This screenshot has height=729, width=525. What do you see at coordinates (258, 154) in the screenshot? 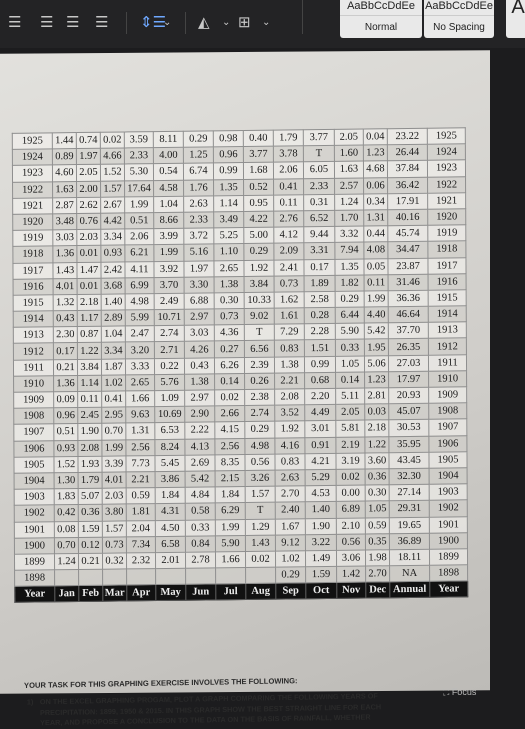
I see `table-cell: 3.77` at bounding box center [258, 154].